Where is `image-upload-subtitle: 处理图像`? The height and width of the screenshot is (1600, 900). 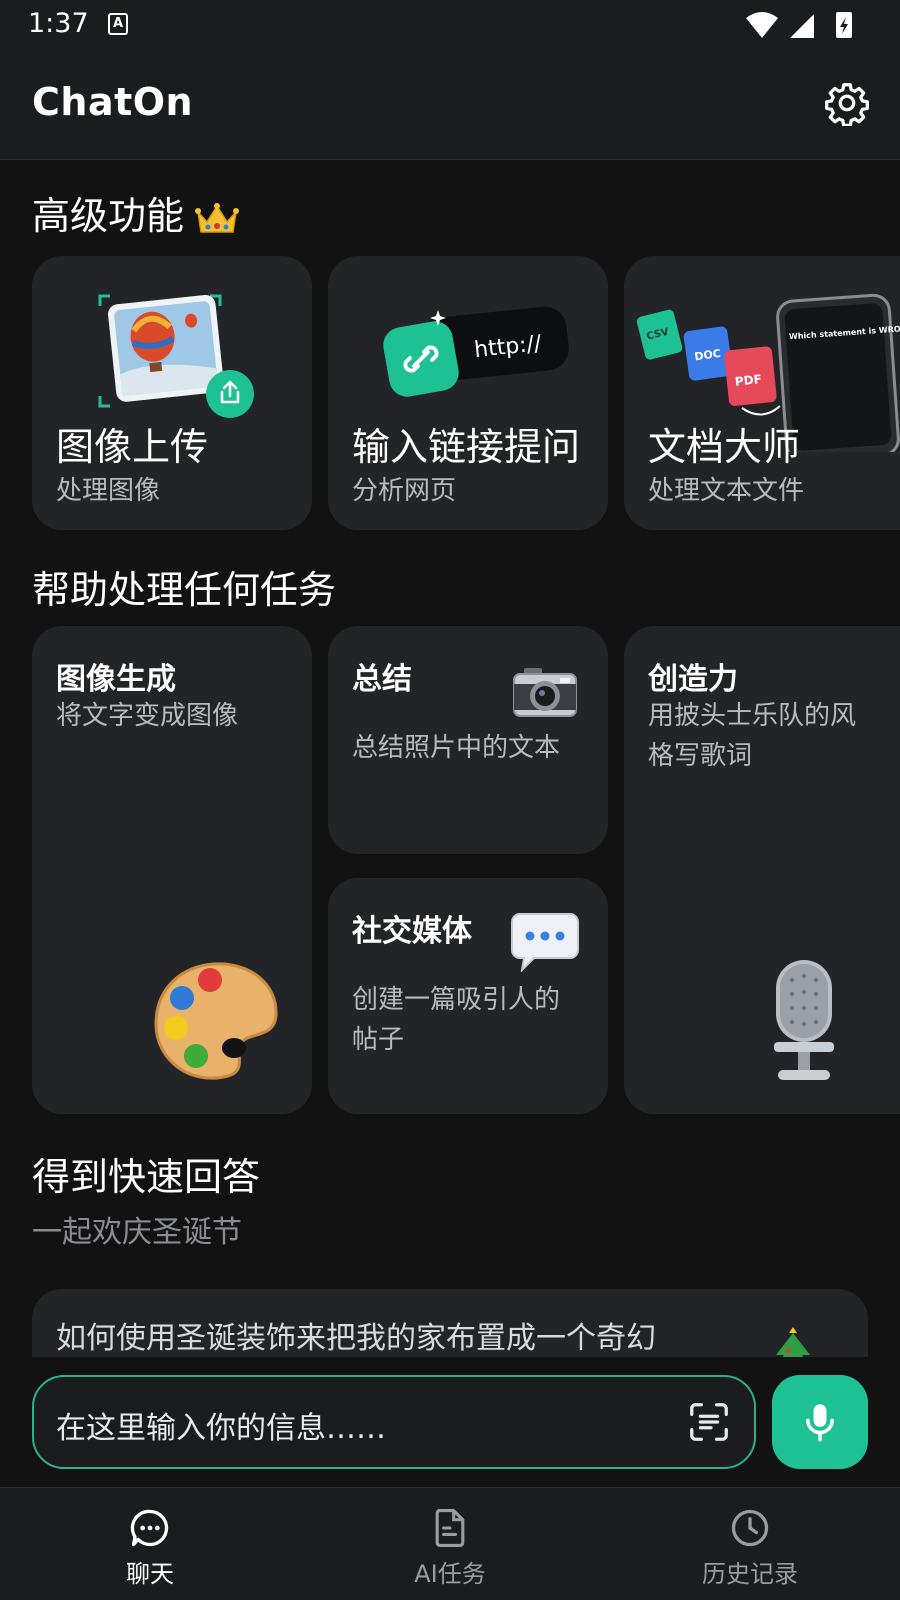 image-upload-subtitle: 处理图像 is located at coordinates (108, 491).